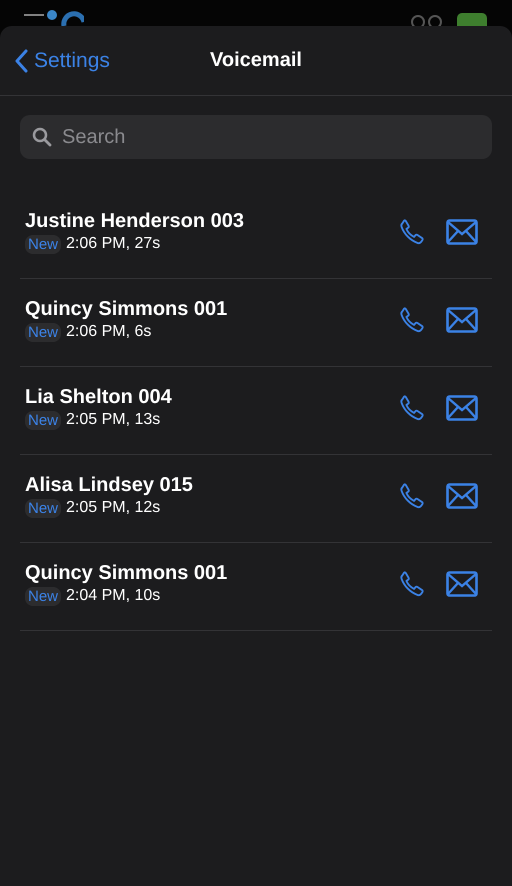 Image resolution: width=512 pixels, height=886 pixels. Describe the element at coordinates (256, 587) in the screenshot. I see `voicemail-row: Quincy Simmons 001 New 2:04 PM, 10s` at that location.